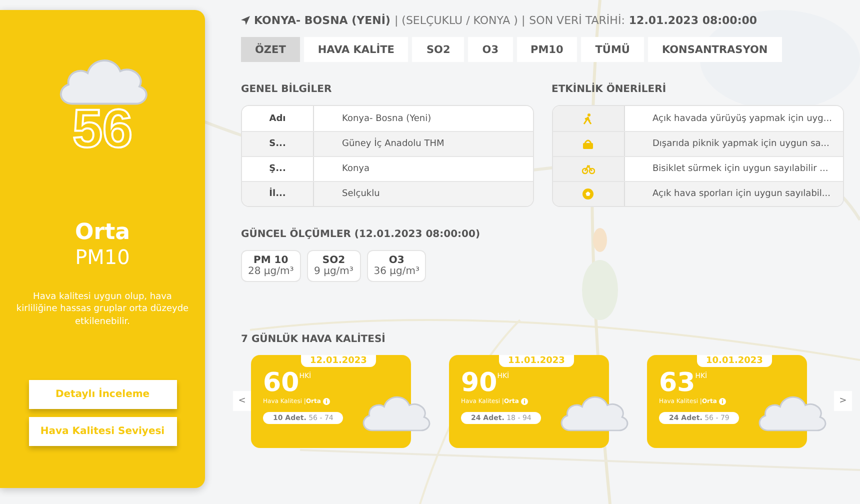  What do you see at coordinates (313, 339) in the screenshot?
I see `section-title: 7 GÜNLÜK HAVA KALİTESİ` at bounding box center [313, 339].